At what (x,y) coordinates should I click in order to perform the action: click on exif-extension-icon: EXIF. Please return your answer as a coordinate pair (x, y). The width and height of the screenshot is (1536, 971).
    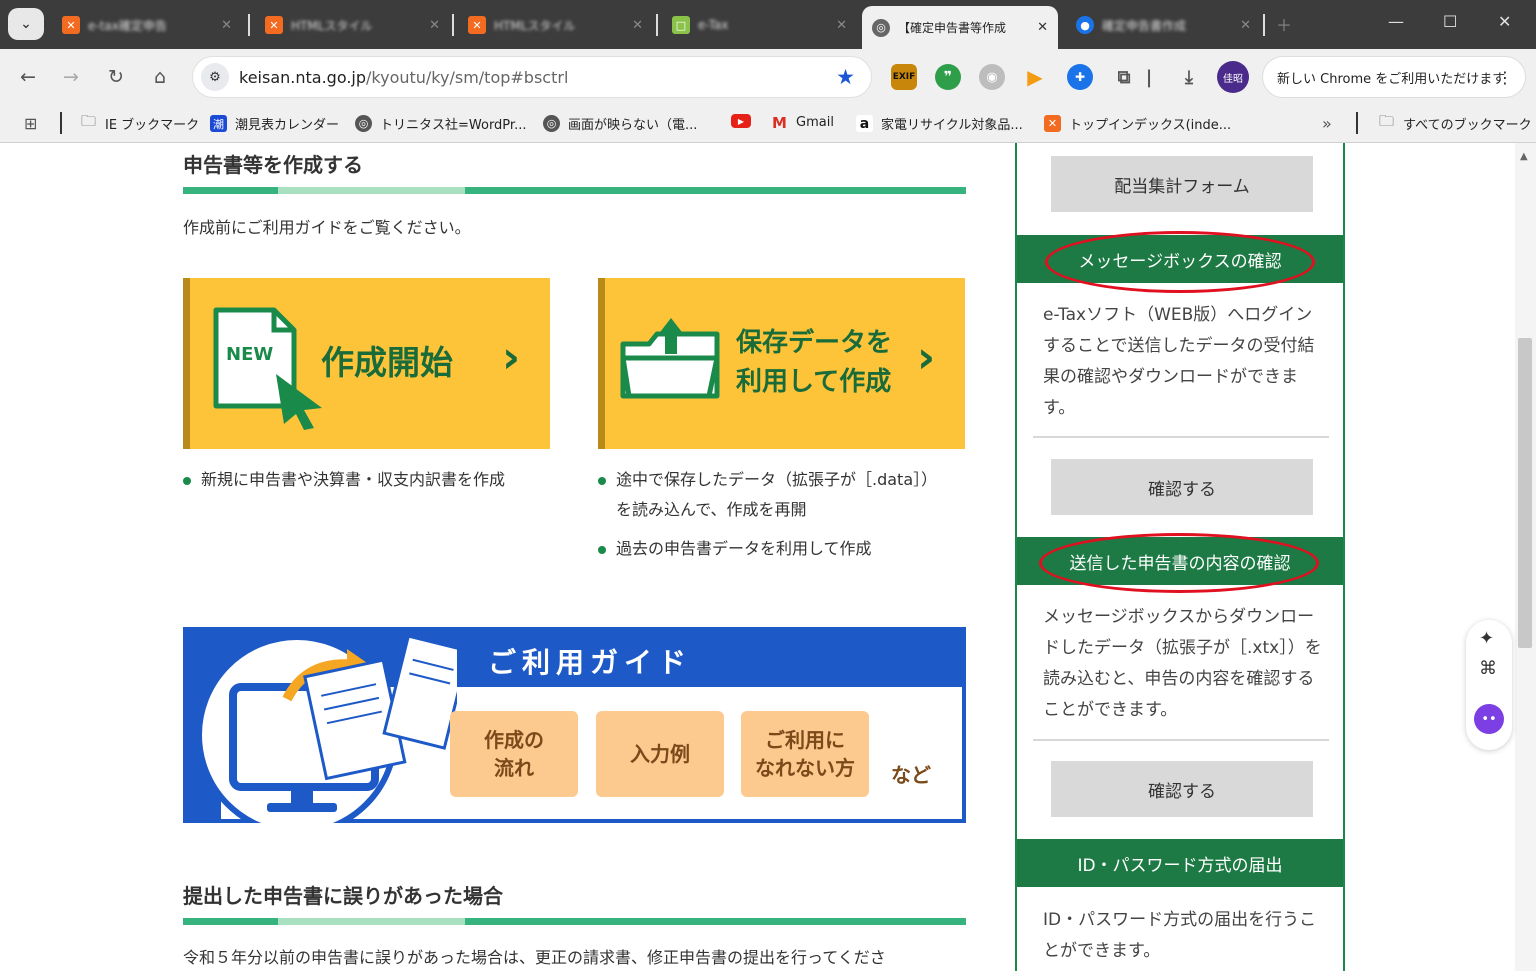
    Looking at the image, I should click on (904, 77).